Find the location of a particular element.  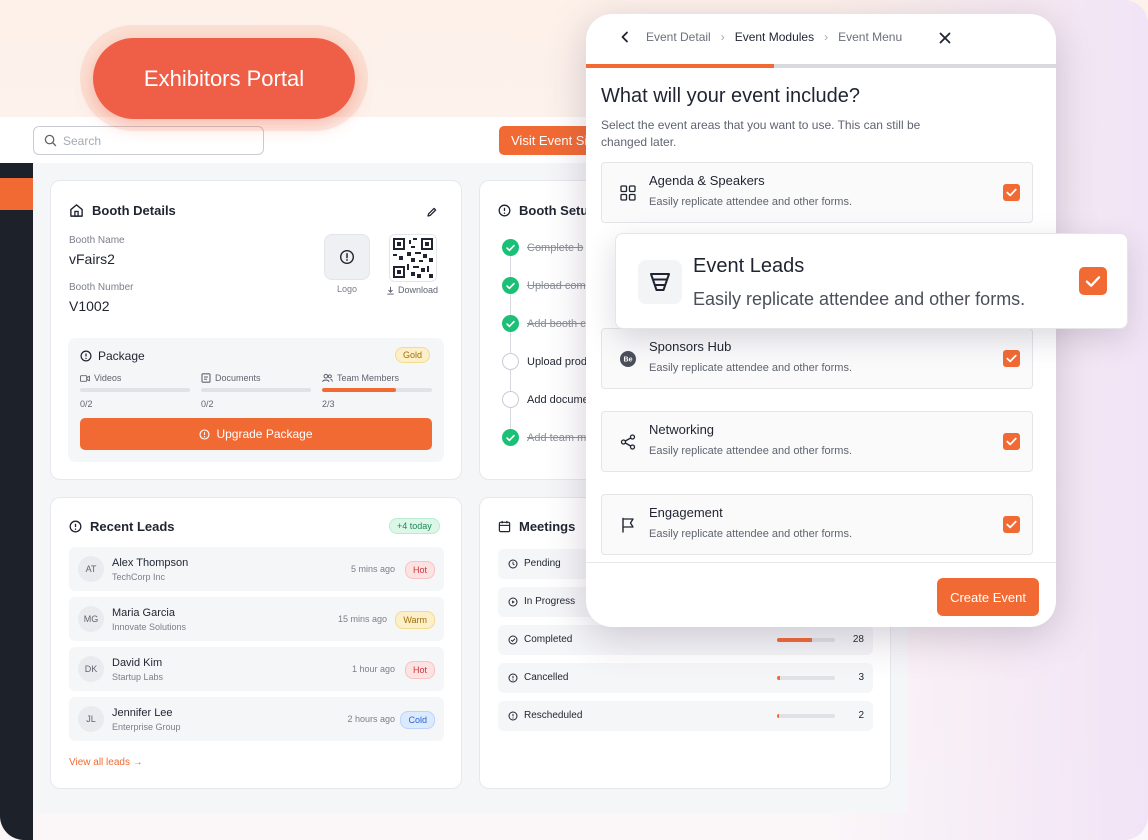

chevron-right-icon: › is located at coordinates (826, 37).